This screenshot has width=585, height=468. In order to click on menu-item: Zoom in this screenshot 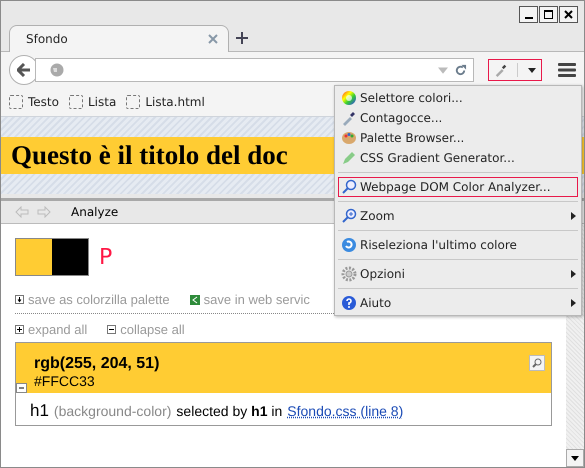, I will do `click(458, 216)`.